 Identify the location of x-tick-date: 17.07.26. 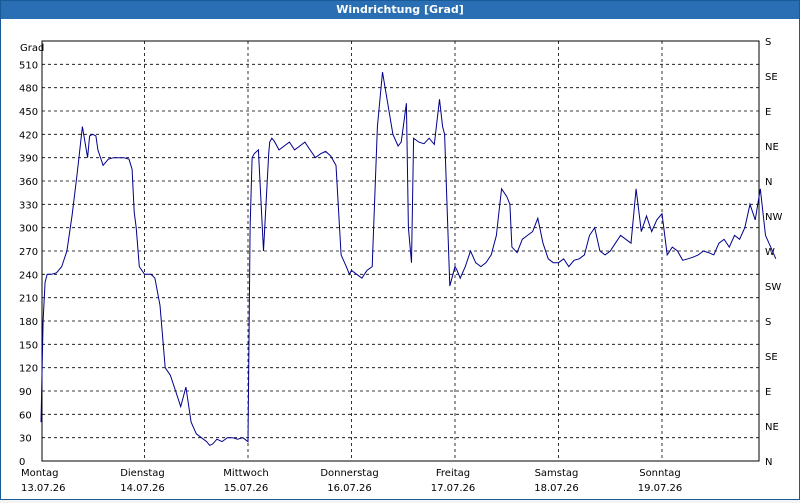
(453, 488).